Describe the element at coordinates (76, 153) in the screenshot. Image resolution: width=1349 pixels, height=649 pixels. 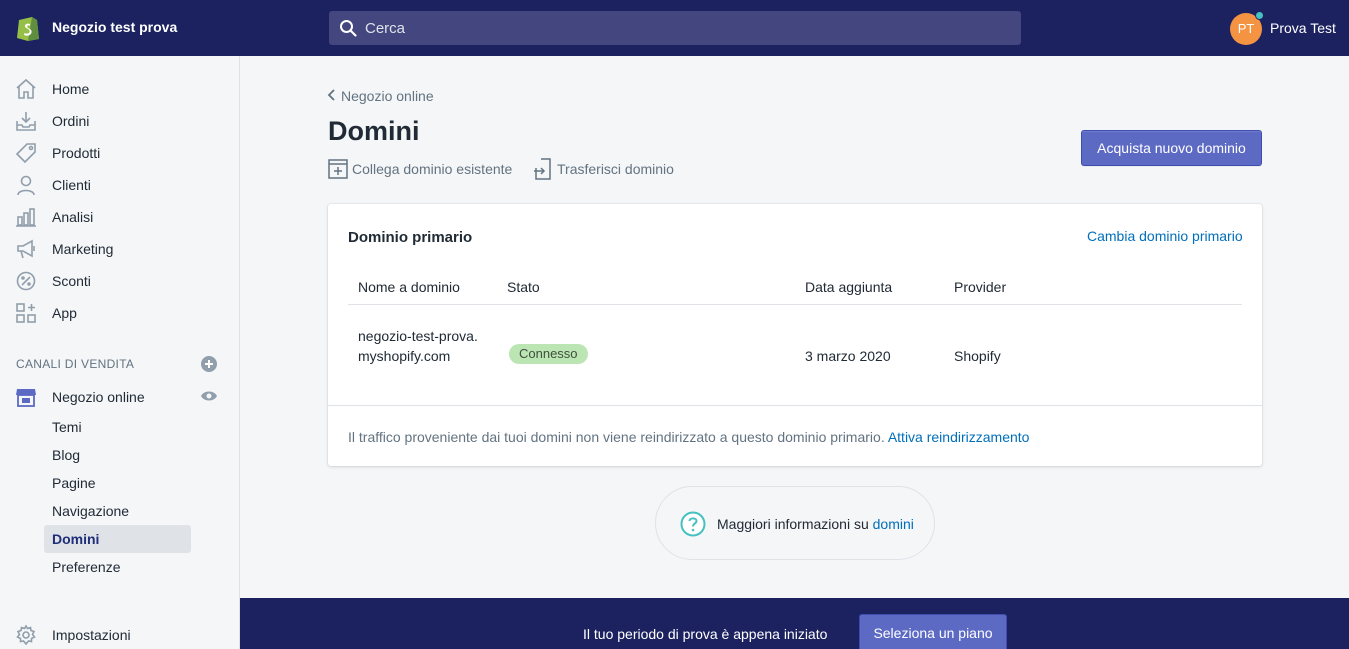
I see `sidebar-item-label: Prodotti` at that location.